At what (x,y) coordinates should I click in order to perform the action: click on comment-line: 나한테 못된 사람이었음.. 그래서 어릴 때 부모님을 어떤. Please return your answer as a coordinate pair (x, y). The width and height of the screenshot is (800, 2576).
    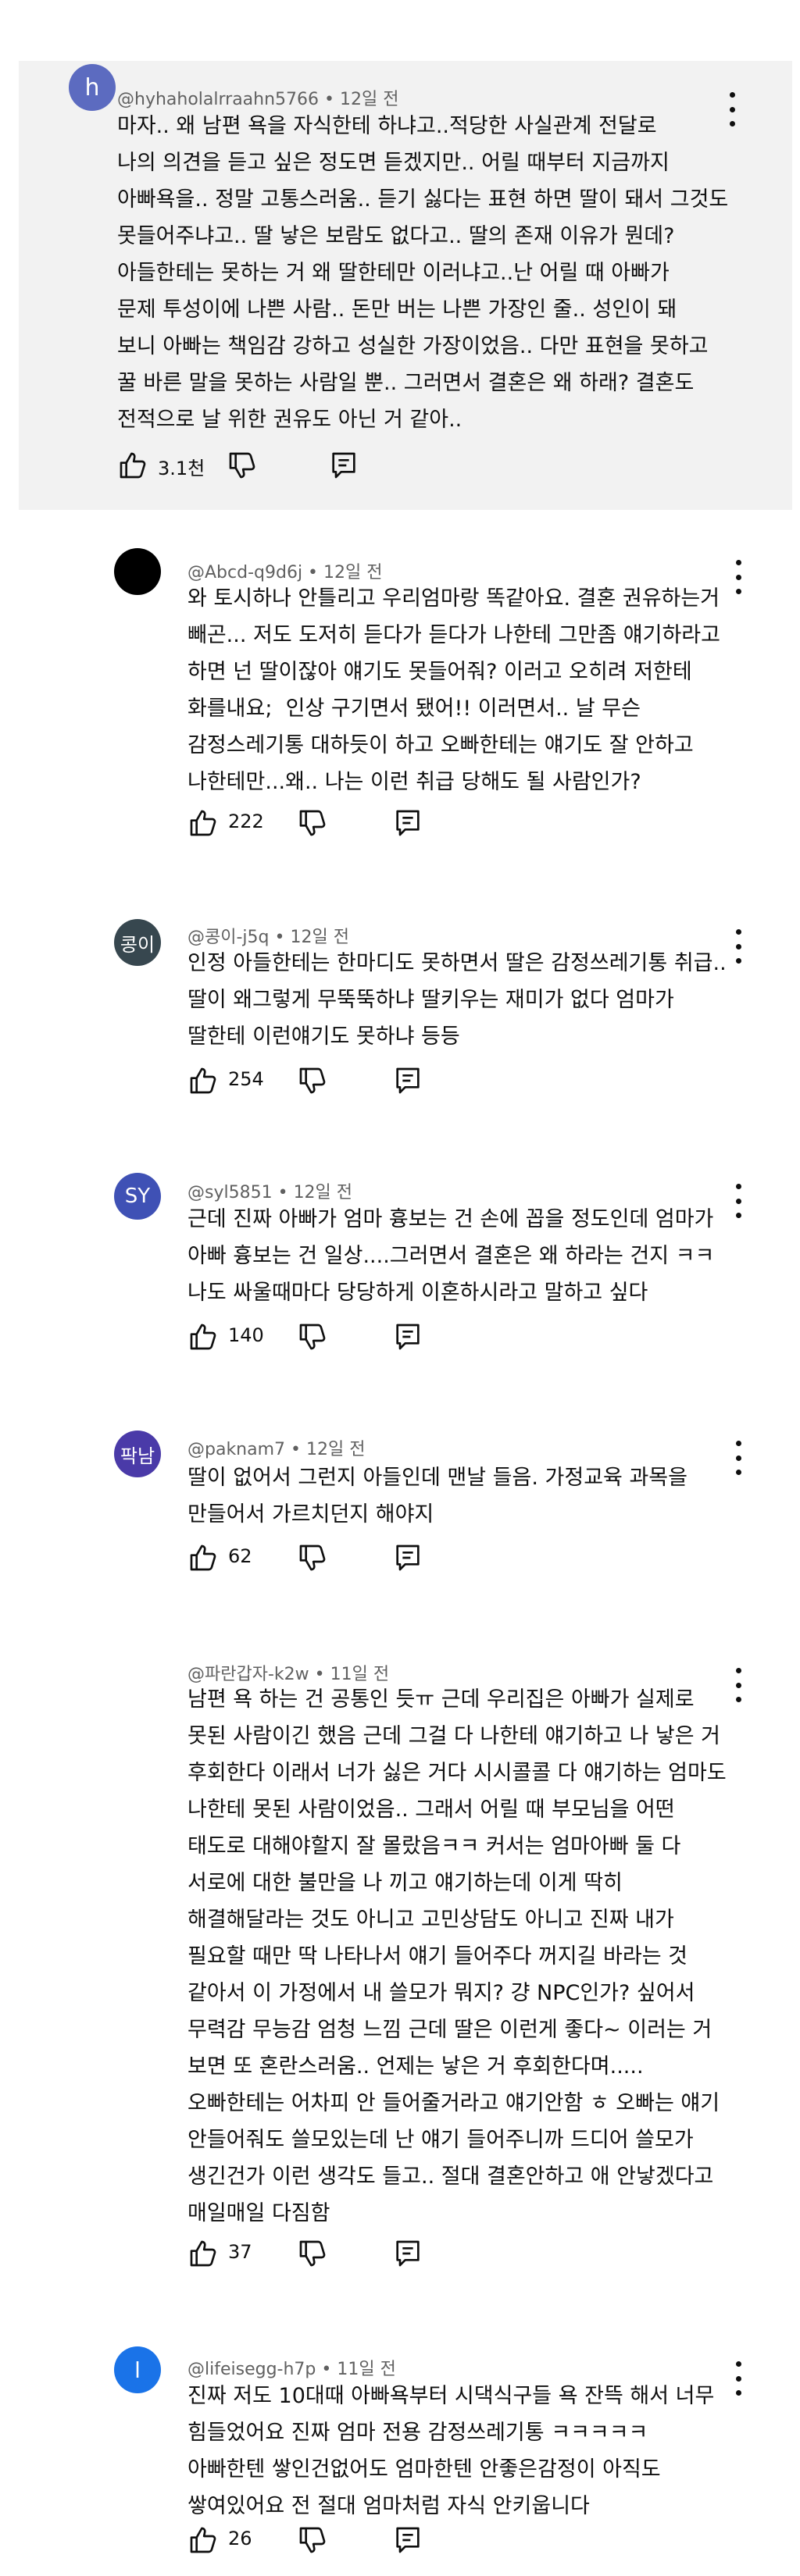
    Looking at the image, I should click on (432, 1810).